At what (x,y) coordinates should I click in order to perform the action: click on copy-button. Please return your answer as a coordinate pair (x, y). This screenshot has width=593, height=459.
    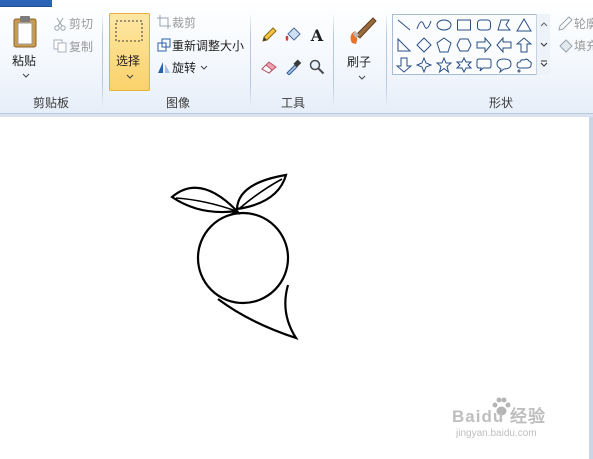
    Looking at the image, I should click on (60, 46).